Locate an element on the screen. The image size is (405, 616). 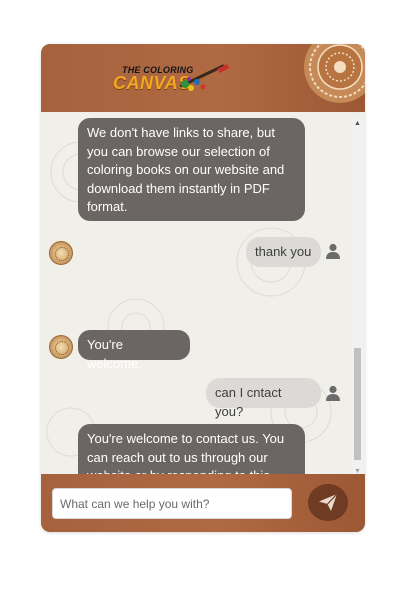
chat-header: THE COLORING CANVAS is located at coordinates (203, 78).